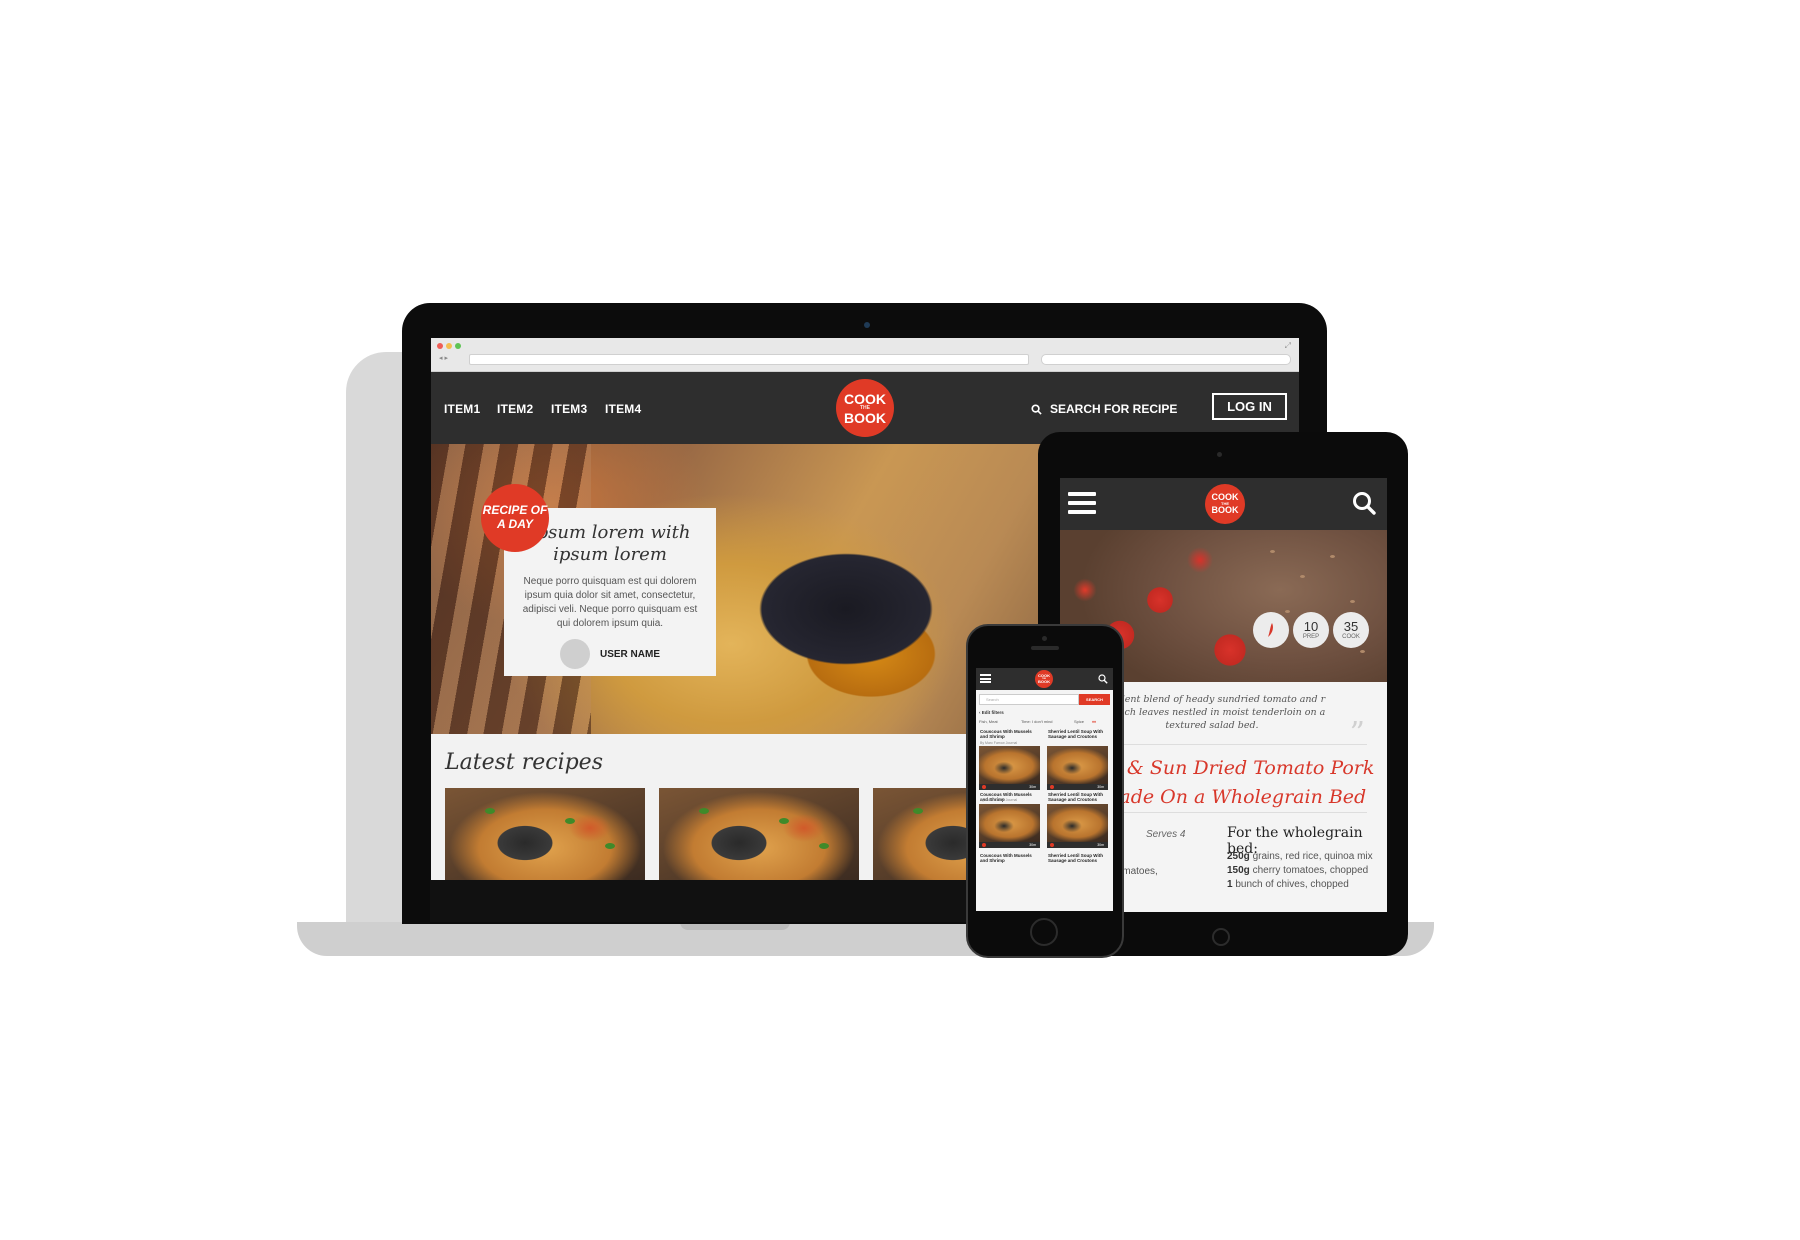 This screenshot has height=1240, width=1800. What do you see at coordinates (1029, 699) in the screenshot?
I see `search-input: Search` at bounding box center [1029, 699].